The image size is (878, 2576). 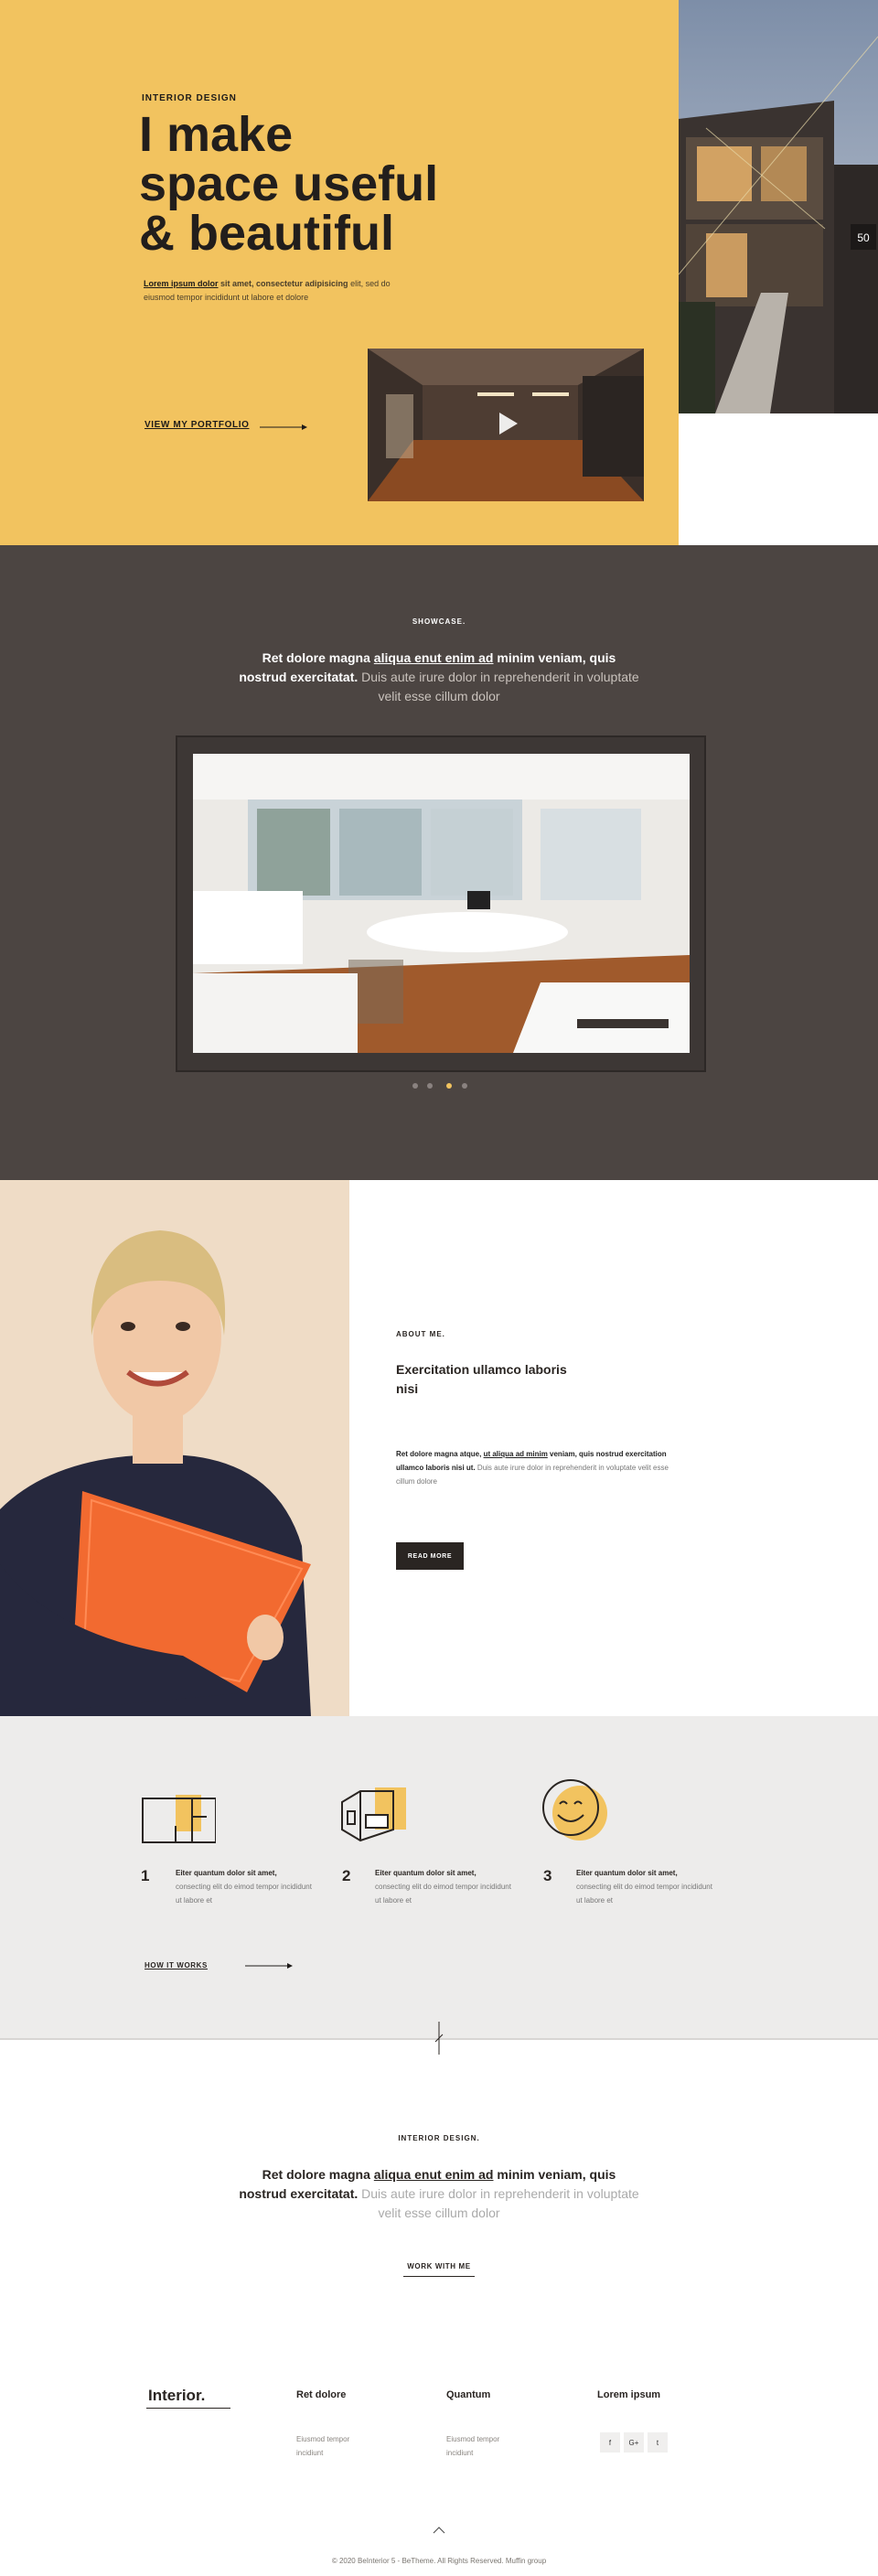 What do you see at coordinates (610, 2442) in the screenshot?
I see `facebook-icon: f` at bounding box center [610, 2442].